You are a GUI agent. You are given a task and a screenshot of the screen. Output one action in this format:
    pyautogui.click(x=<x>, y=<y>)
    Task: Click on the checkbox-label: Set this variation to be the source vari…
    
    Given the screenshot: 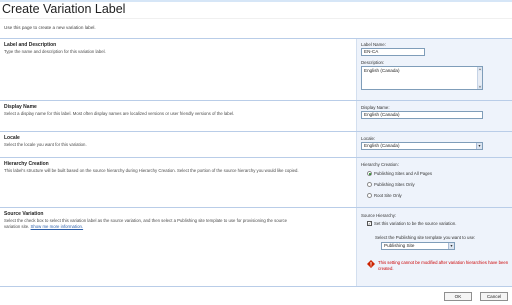 What is the action you would take?
    pyautogui.click(x=415, y=223)
    